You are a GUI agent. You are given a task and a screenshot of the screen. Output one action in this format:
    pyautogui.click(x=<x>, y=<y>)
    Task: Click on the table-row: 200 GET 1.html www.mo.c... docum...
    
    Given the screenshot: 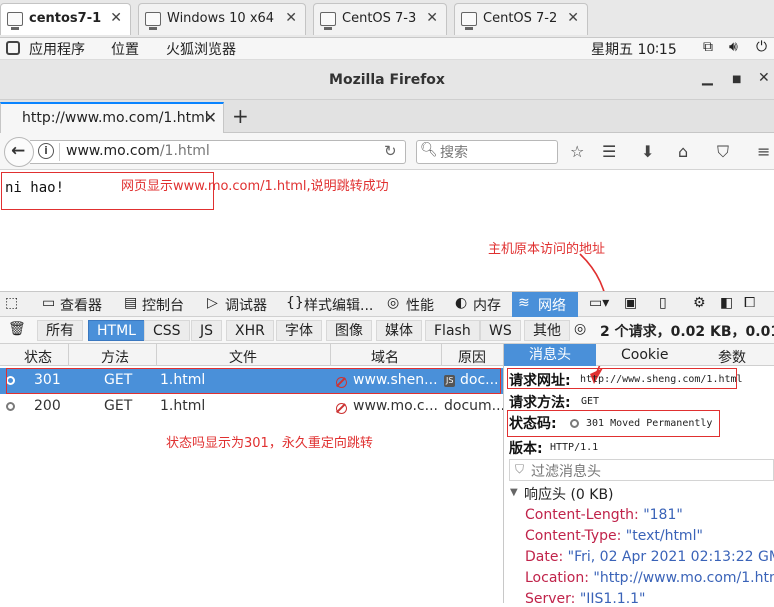 What is the action you would take?
    pyautogui.click(x=253, y=407)
    